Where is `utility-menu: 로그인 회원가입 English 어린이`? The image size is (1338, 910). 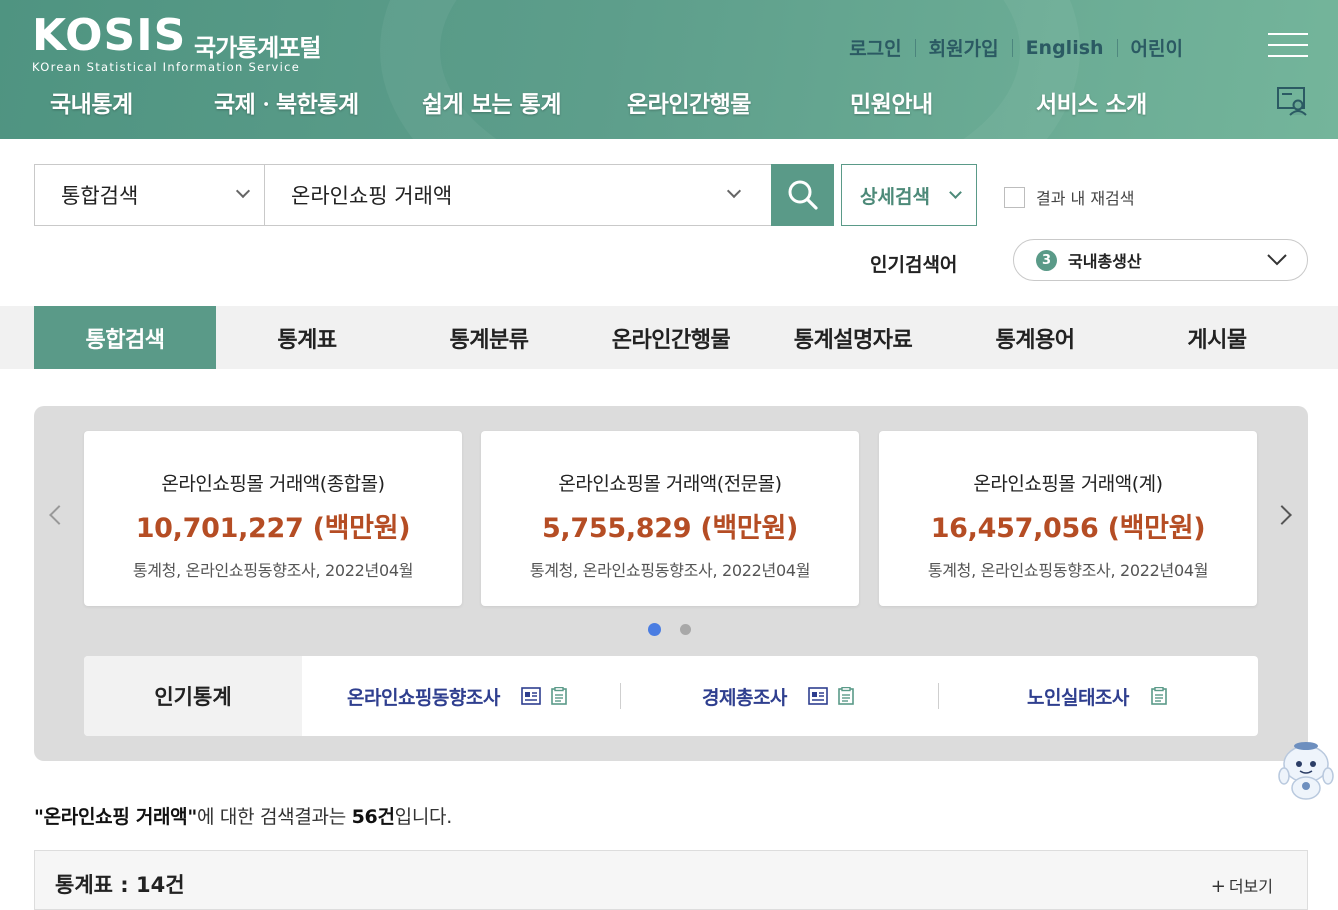 utility-menu: 로그인 회원가입 English 어린이 is located at coordinates (1016, 47).